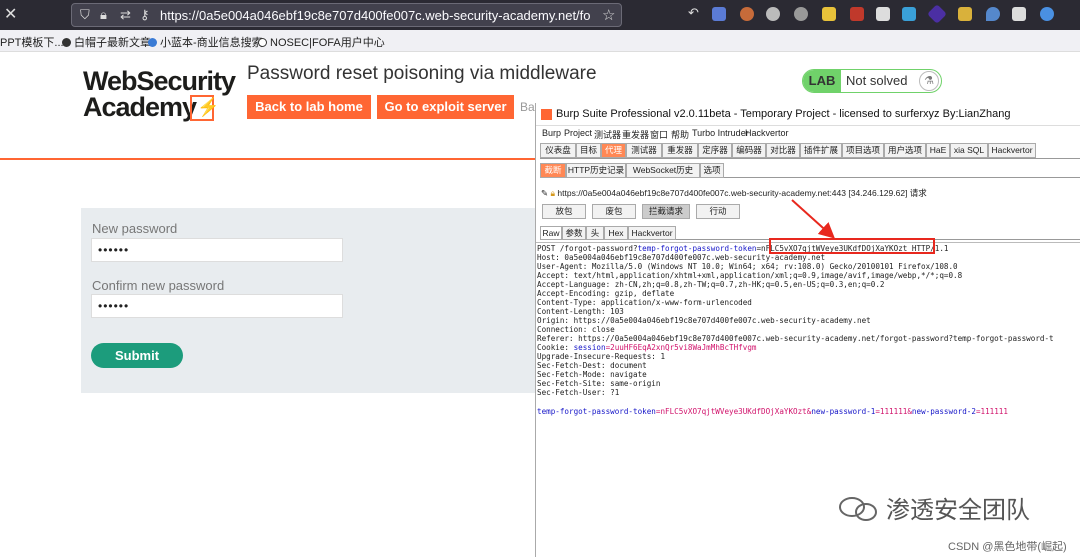  Describe the element at coordinates (551, 233) in the screenshot. I see `tab-raw: Raw` at that location.